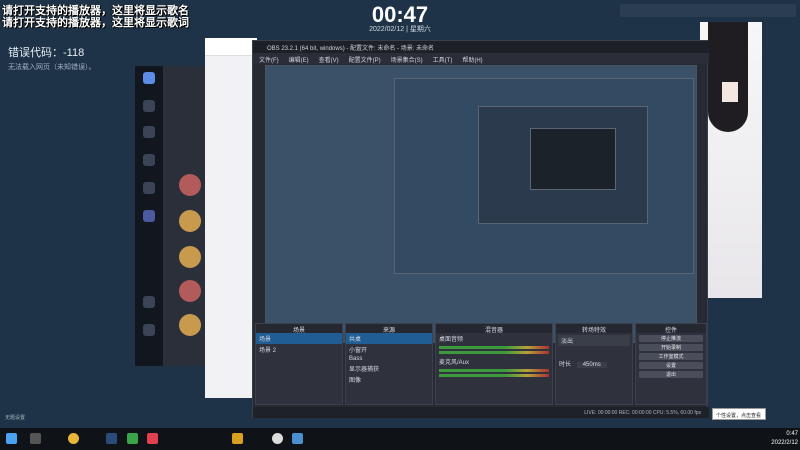 Image resolution: width=800 pixels, height=450 pixels. Describe the element at coordinates (297, 438) in the screenshot. I see `app-icon` at that location.